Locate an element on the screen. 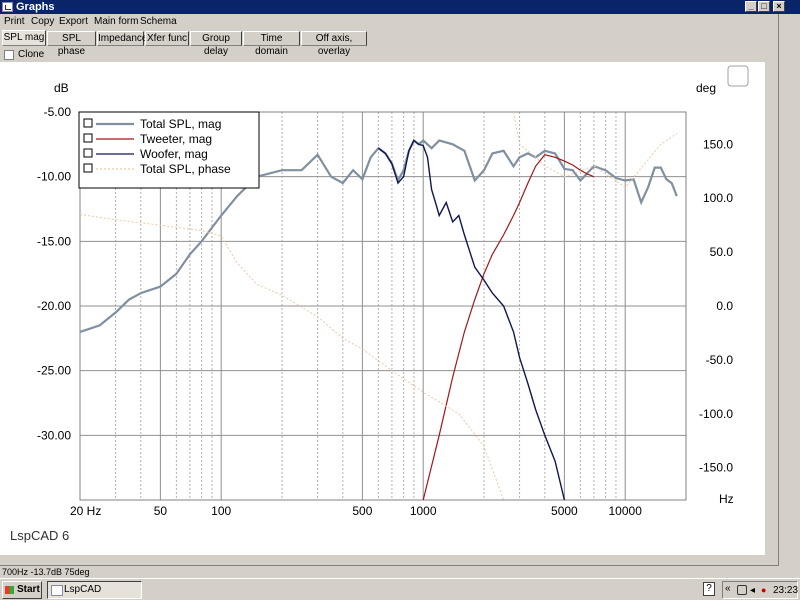 This screenshot has height=600, width=800. x-axis-label: Hz is located at coordinates (726, 499).